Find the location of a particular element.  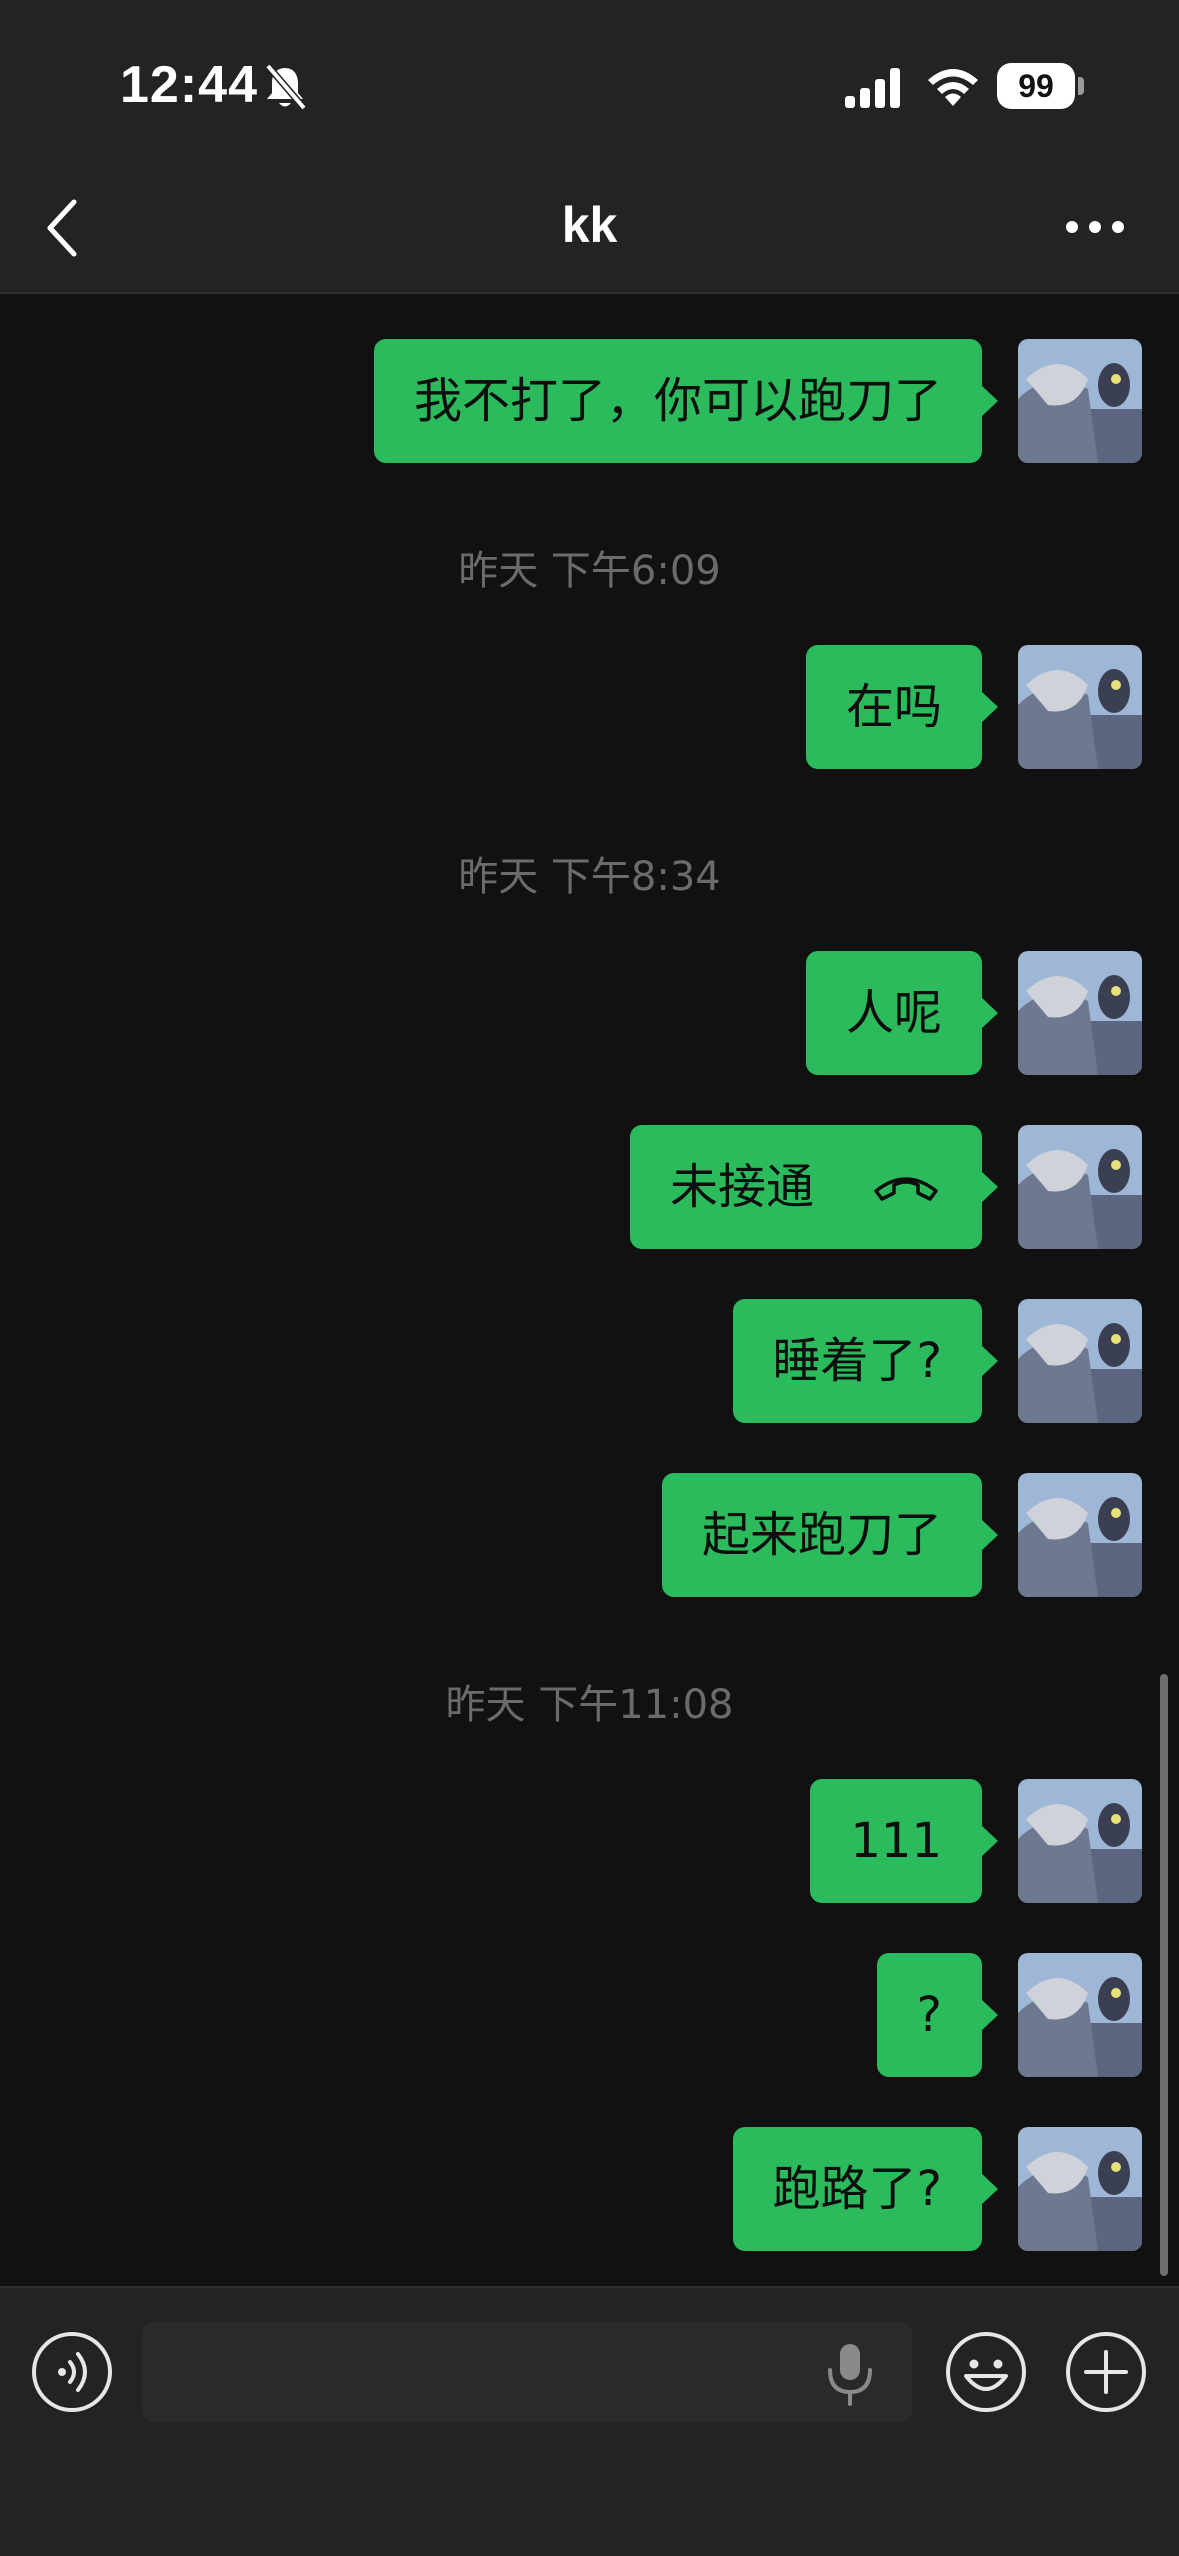

message-bubble: 111 is located at coordinates (904, 1841).